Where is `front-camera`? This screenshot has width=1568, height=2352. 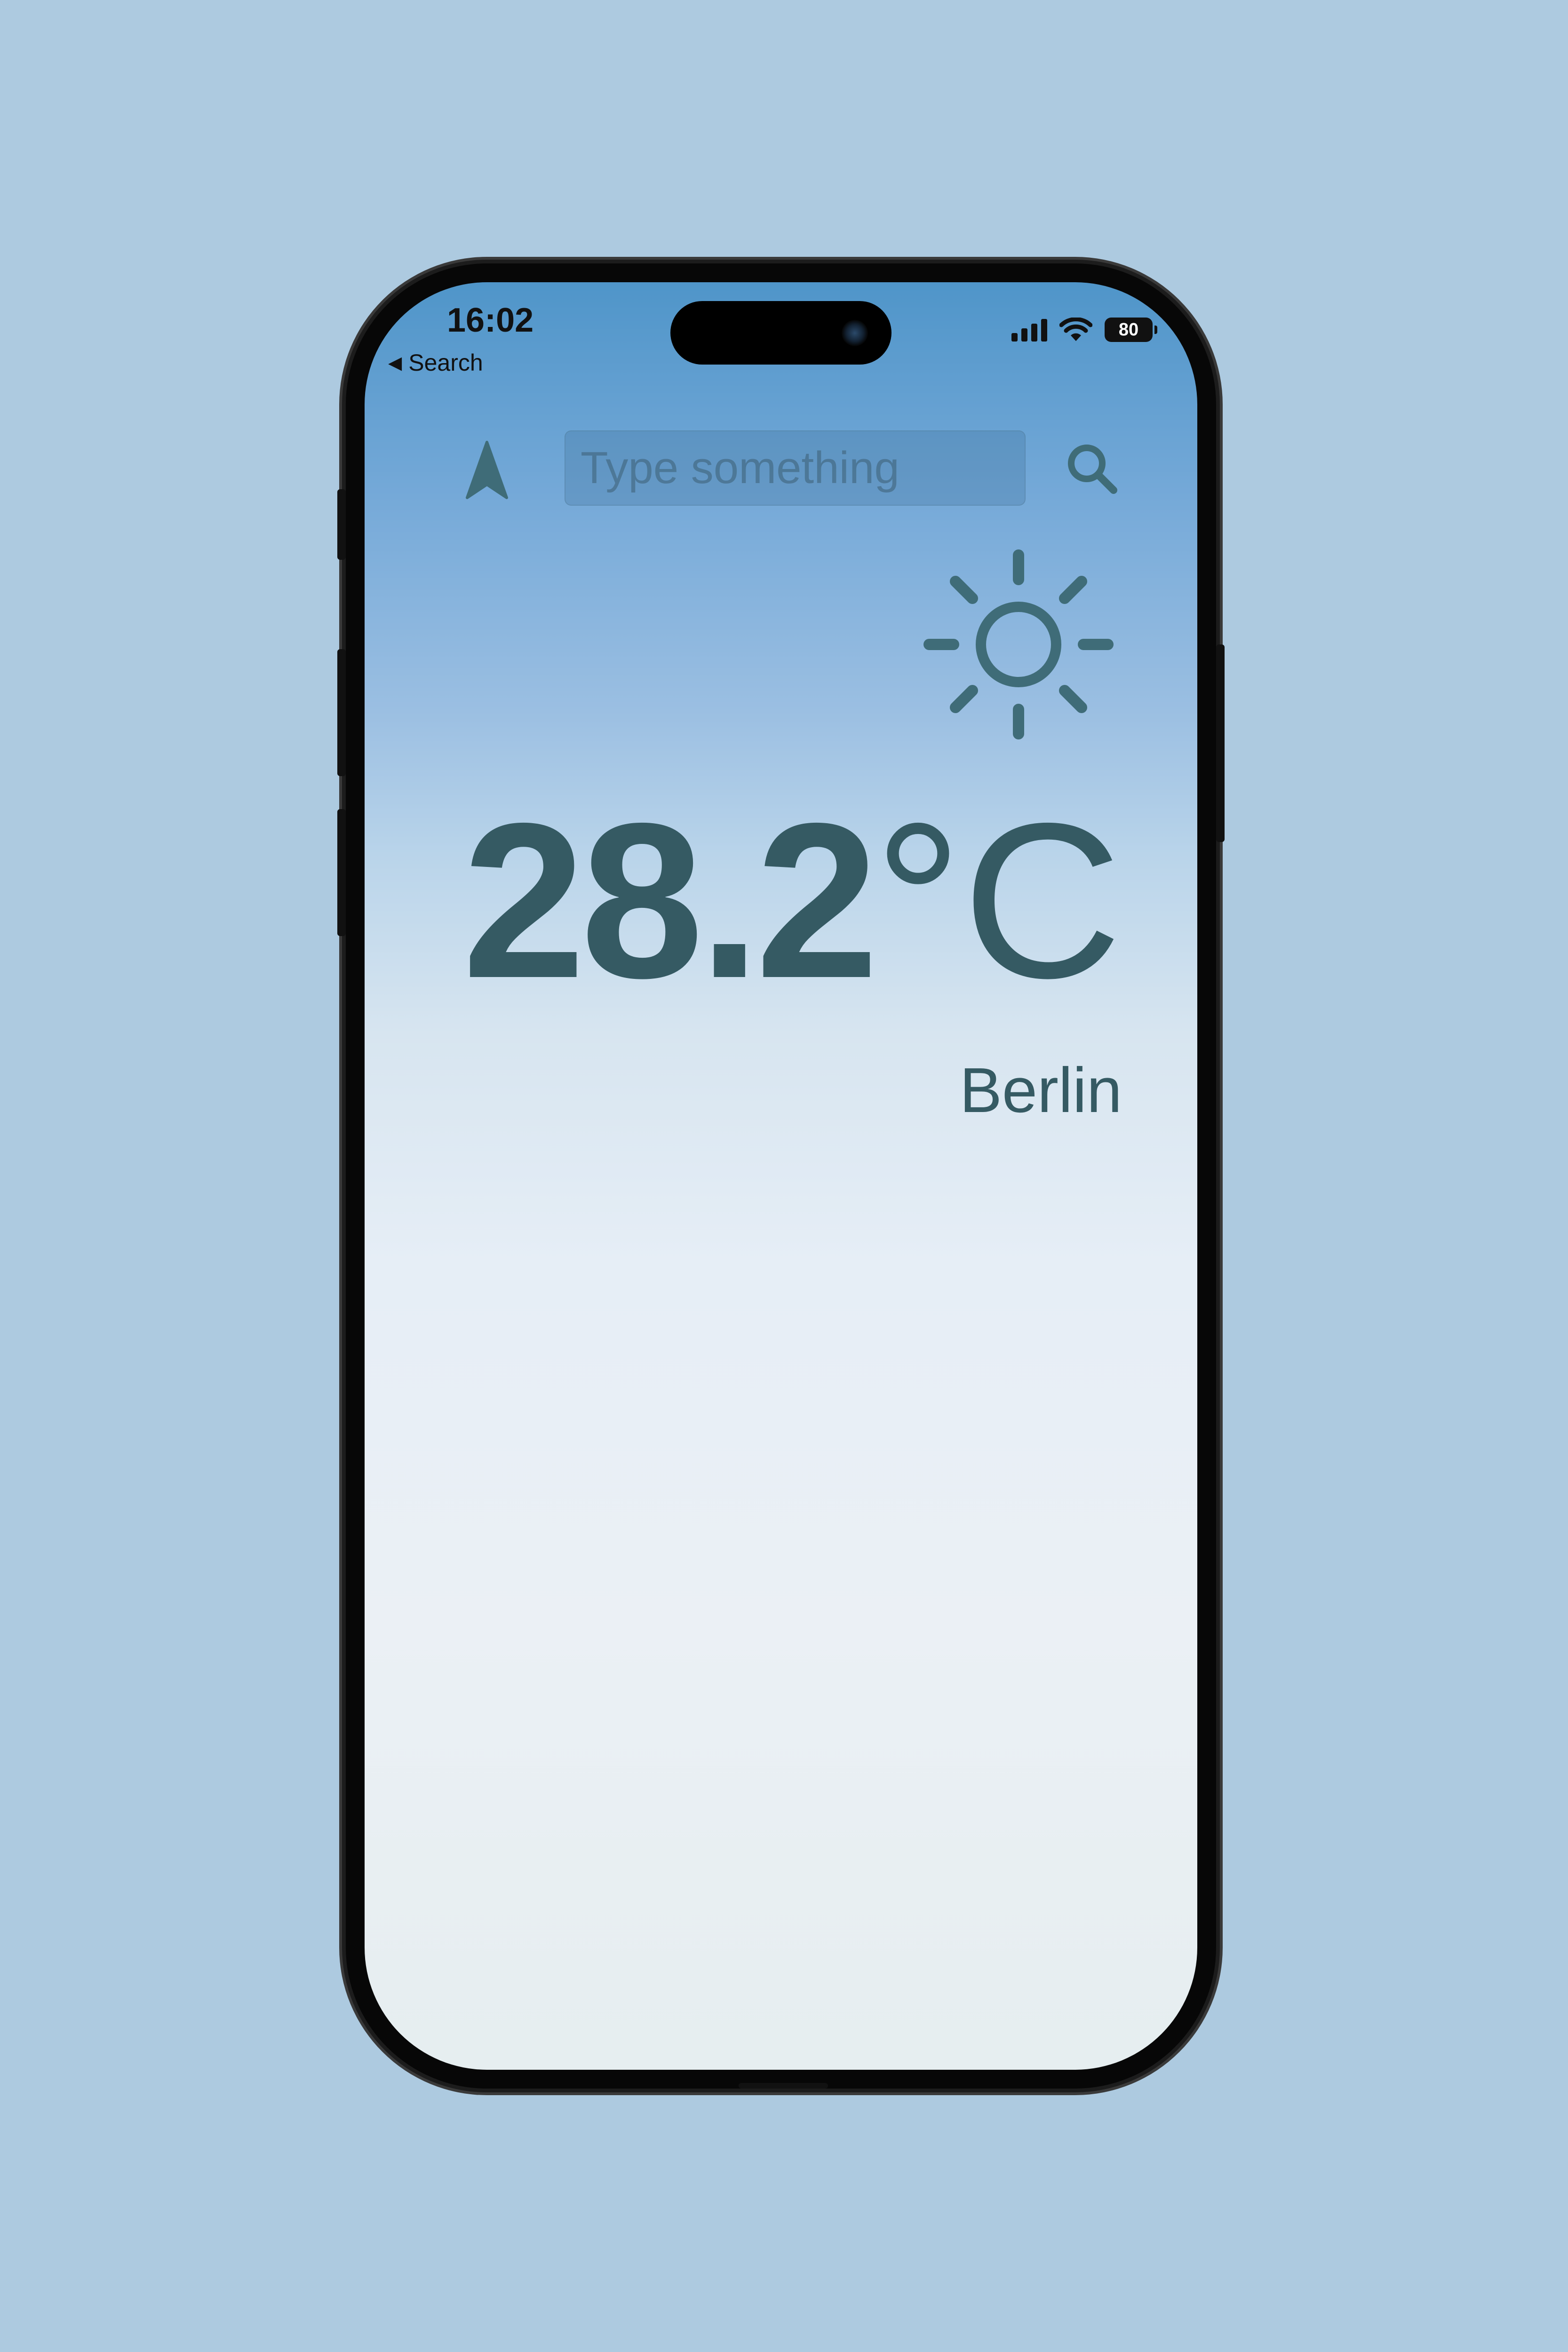
front-camera is located at coordinates (855, 333).